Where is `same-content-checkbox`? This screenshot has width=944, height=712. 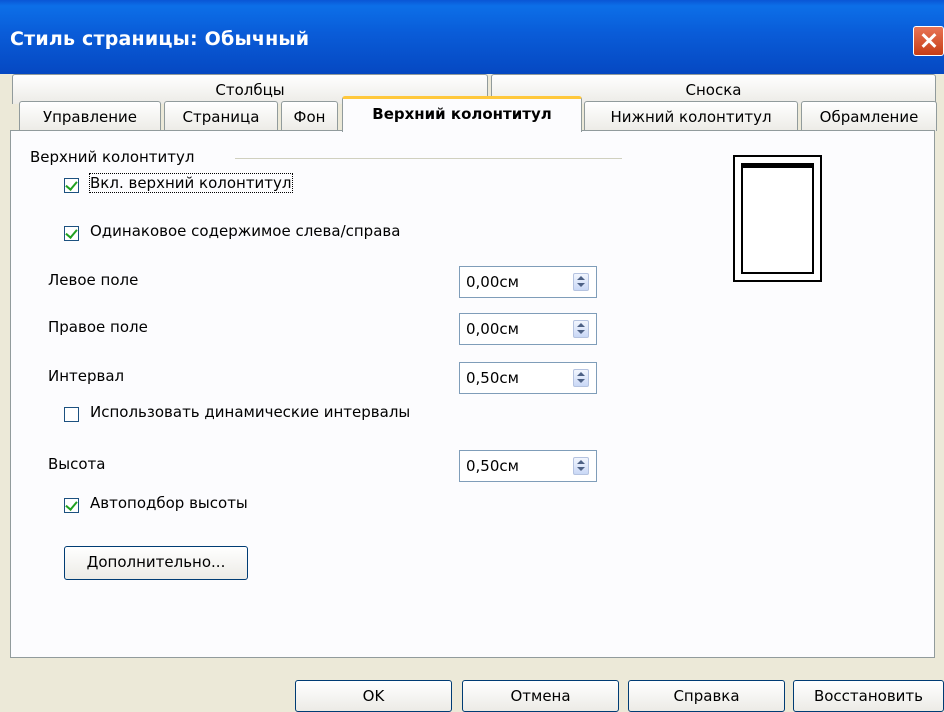 same-content-checkbox is located at coordinates (71, 233).